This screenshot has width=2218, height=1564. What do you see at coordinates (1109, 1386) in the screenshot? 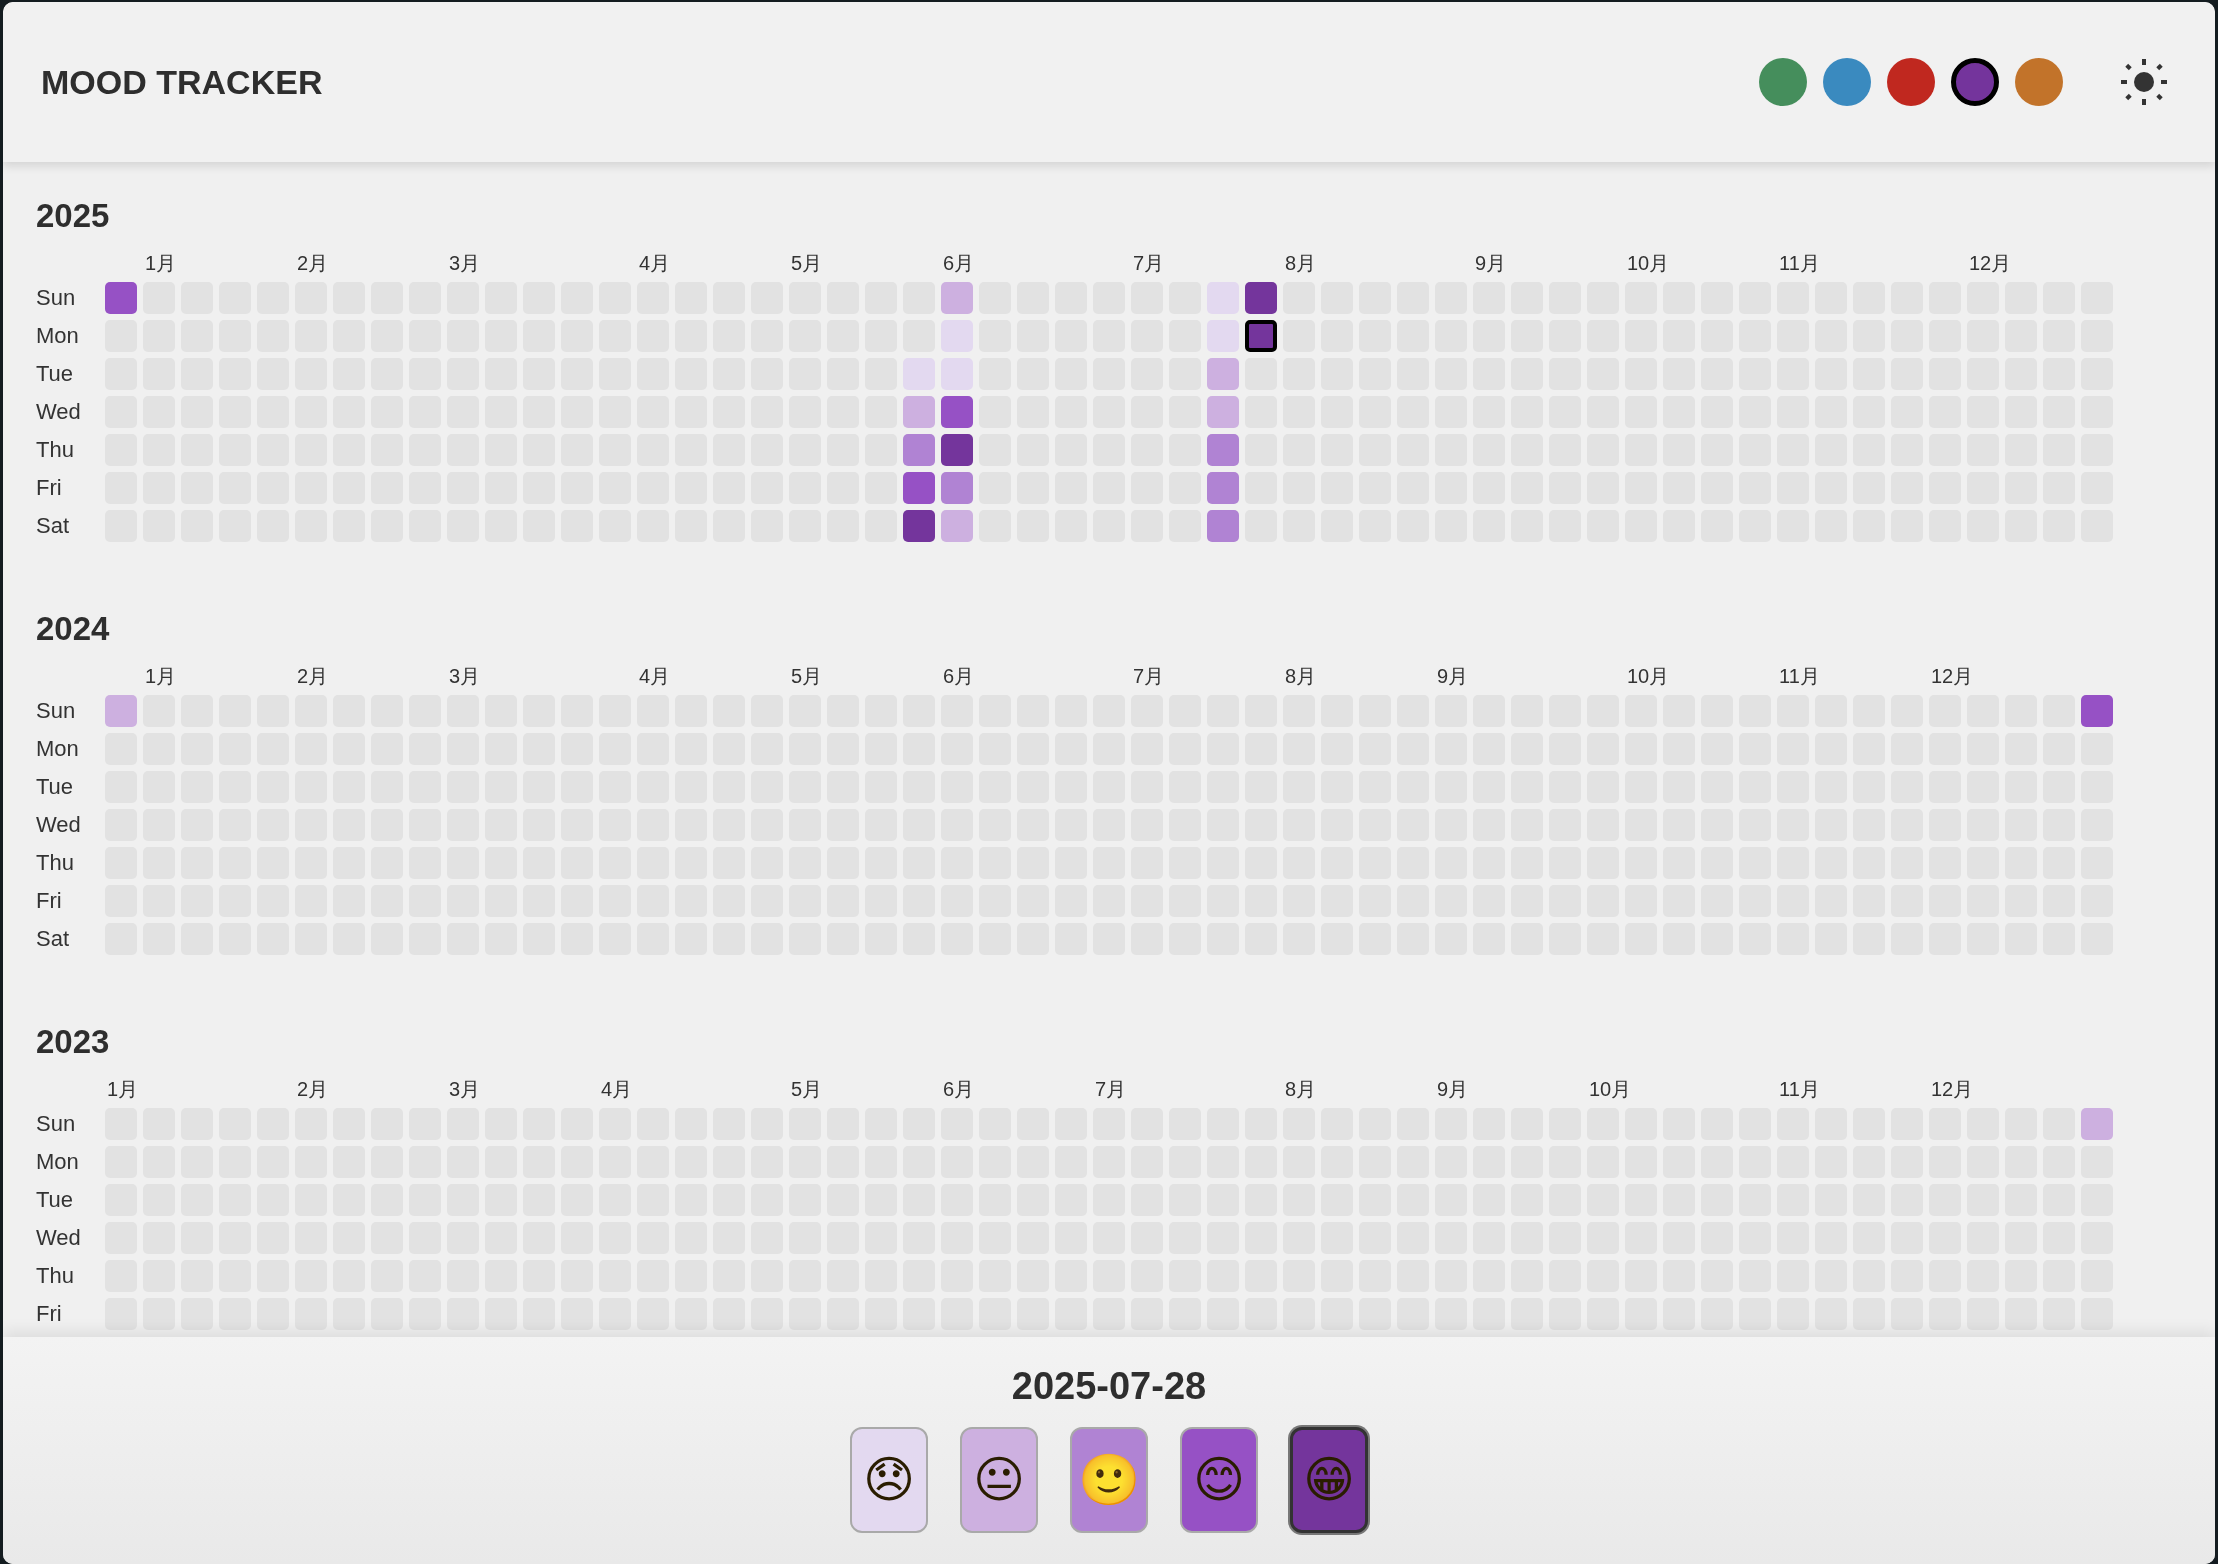
I see `selected-date: 2025-07-28` at bounding box center [1109, 1386].